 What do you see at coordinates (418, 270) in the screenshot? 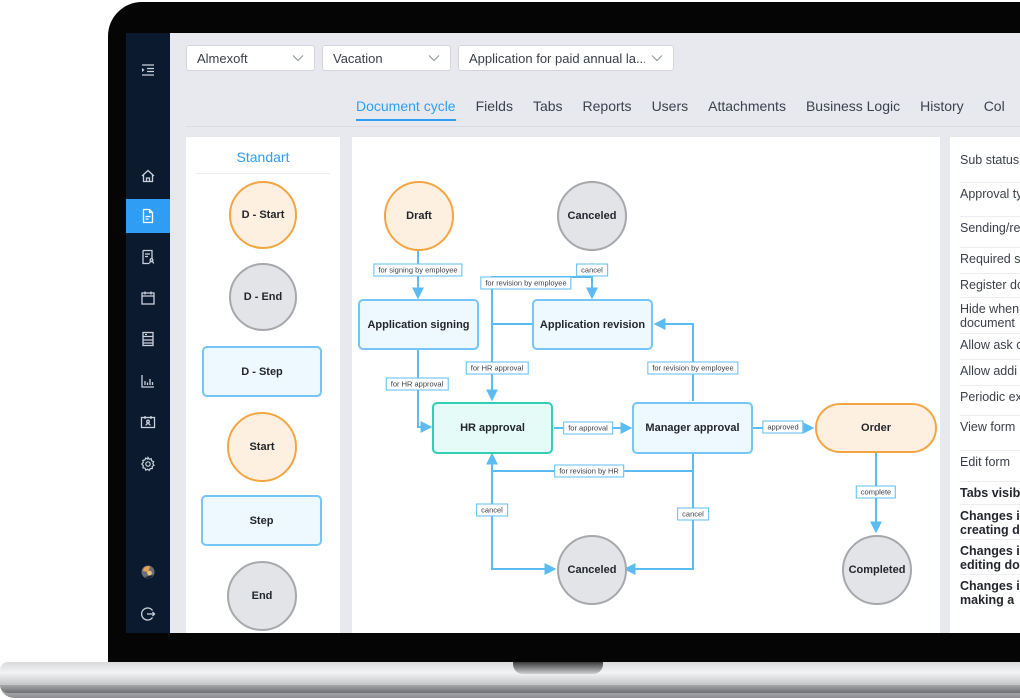
I see `edge-label: for signing by employee` at bounding box center [418, 270].